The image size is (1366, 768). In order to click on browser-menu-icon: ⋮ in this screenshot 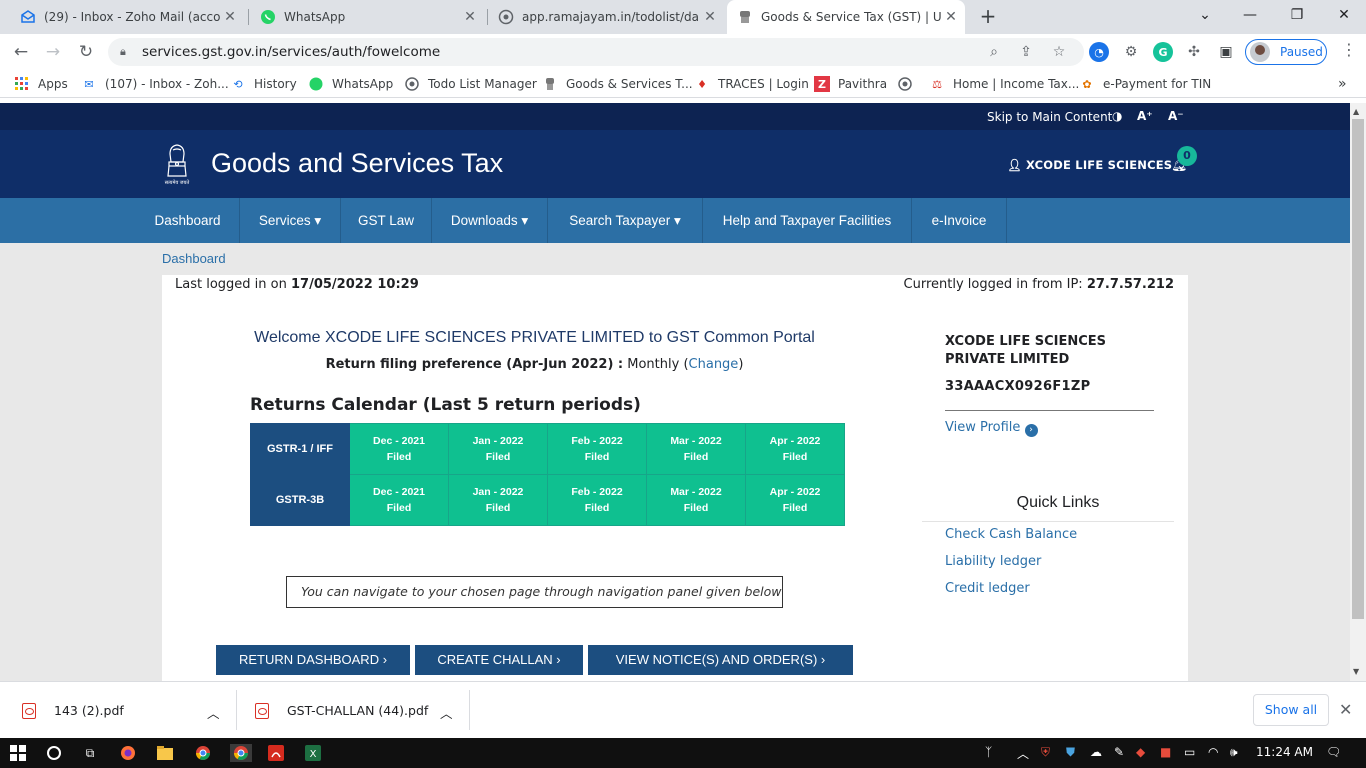, I will do `click(1349, 49)`.